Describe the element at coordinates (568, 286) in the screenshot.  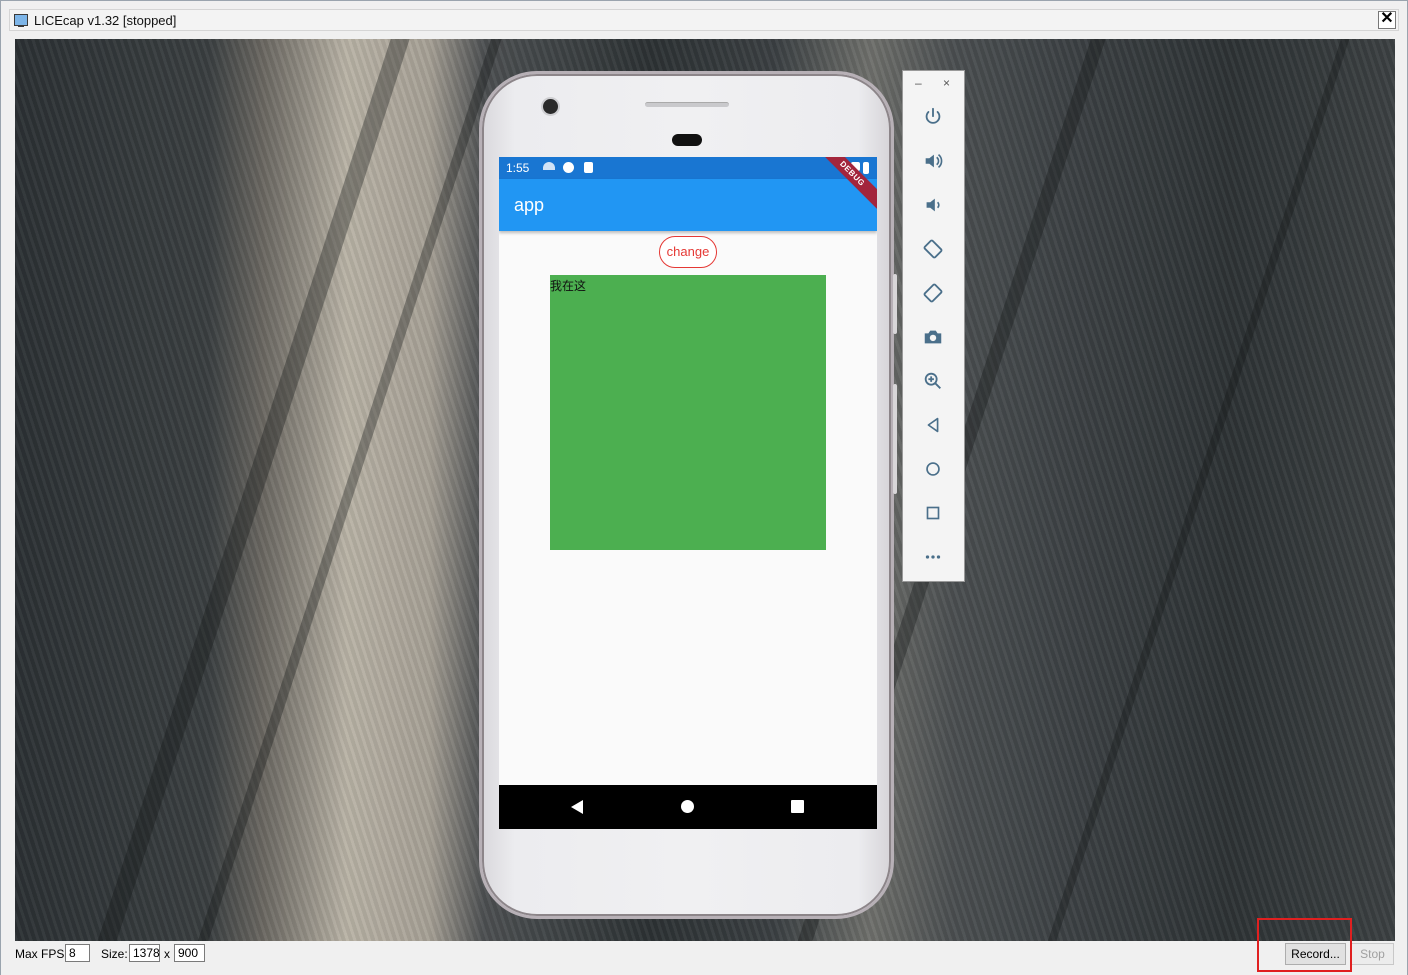
I see `container-text: 我在这` at that location.